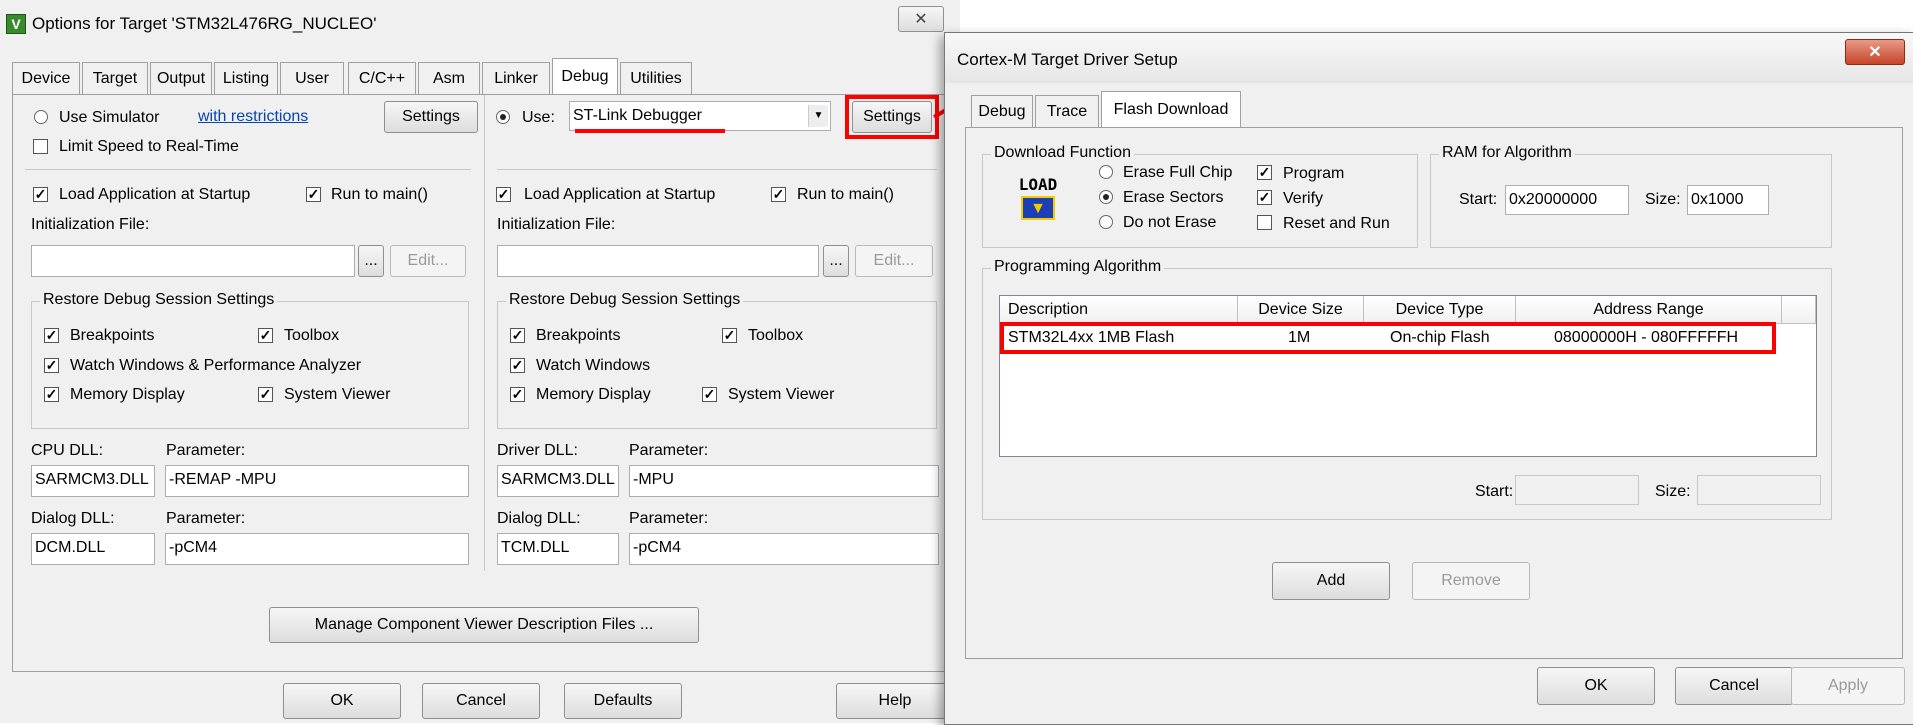  What do you see at coordinates (16, 24) in the screenshot?
I see `keil-app-icon: V` at bounding box center [16, 24].